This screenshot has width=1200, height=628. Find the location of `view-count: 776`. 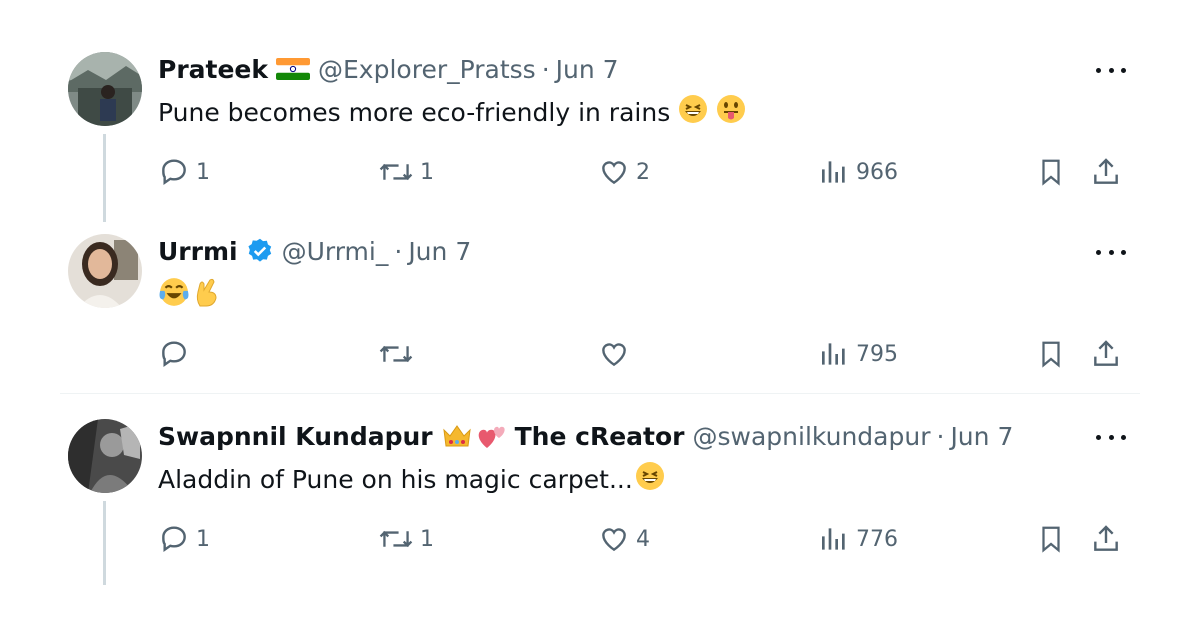

view-count: 776 is located at coordinates (877, 539).